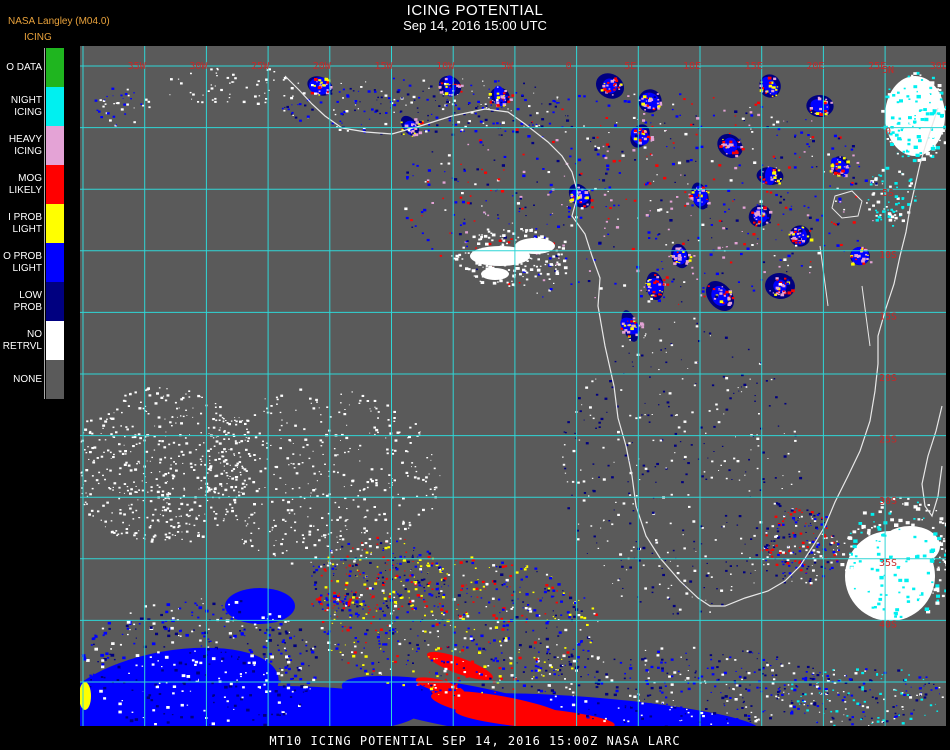 This screenshot has height=750, width=950. What do you see at coordinates (569, 66) in the screenshot?
I see `longitude-label: 0` at bounding box center [569, 66].